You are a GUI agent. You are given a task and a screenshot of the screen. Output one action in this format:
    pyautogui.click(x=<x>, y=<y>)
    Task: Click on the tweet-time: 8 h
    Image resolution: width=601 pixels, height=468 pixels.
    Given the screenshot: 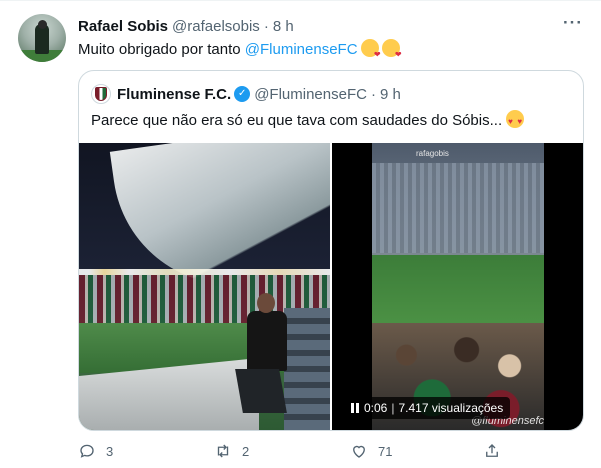 What is the action you would take?
    pyautogui.click(x=283, y=26)
    